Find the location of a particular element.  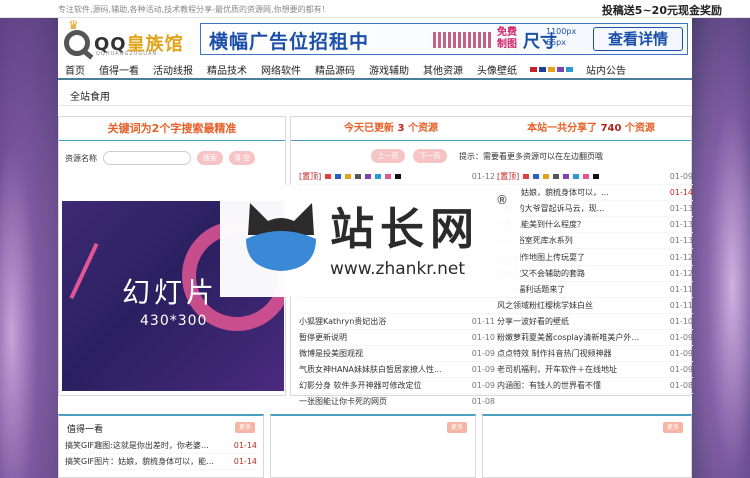

list-item-title: 风之领域粉红樱桃学妹白丝 is located at coordinates (545, 305).